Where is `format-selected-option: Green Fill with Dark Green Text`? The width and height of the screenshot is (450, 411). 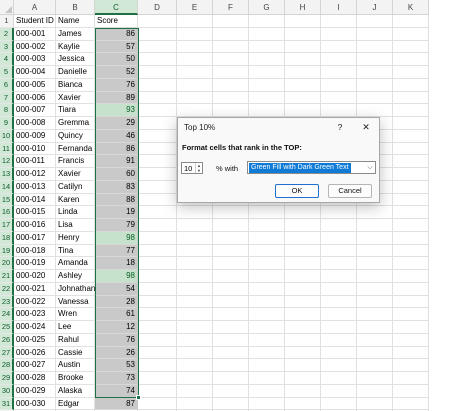 format-selected-option: Green Fill with Dark Green Text is located at coordinates (300, 168).